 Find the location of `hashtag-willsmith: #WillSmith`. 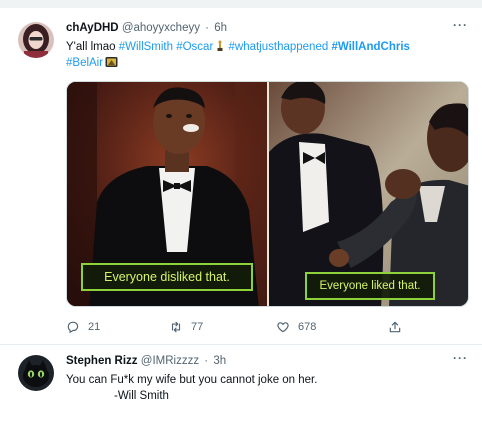

hashtag-willsmith: #WillSmith is located at coordinates (146, 47).